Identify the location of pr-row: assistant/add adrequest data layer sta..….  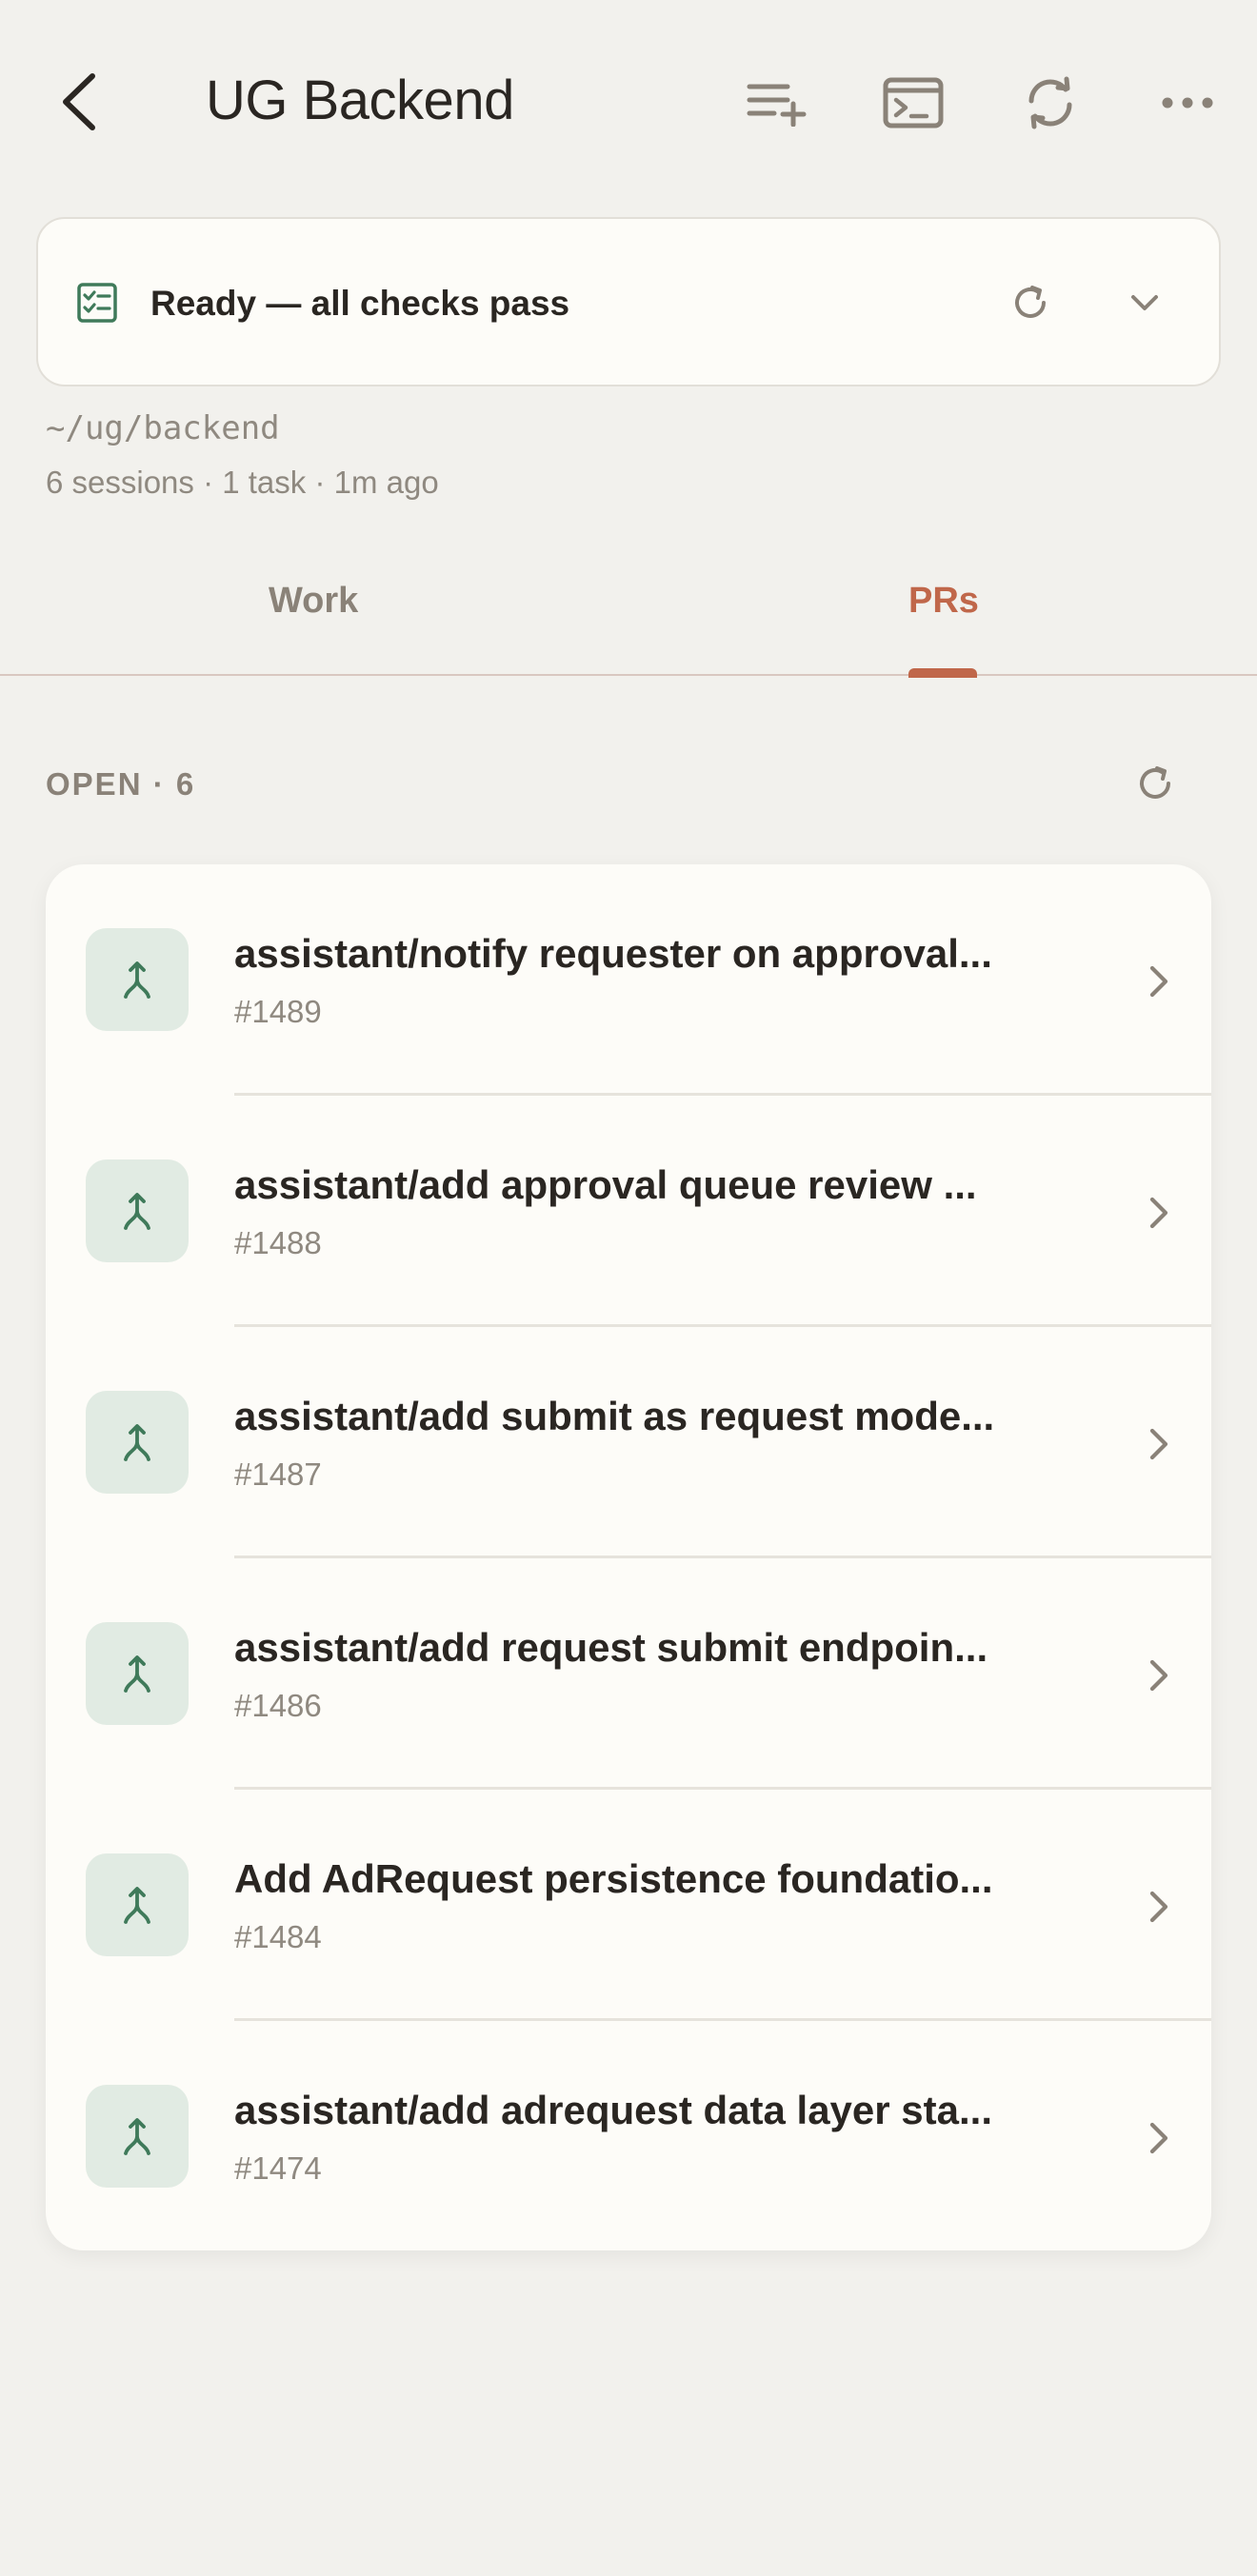
(628, 2135).